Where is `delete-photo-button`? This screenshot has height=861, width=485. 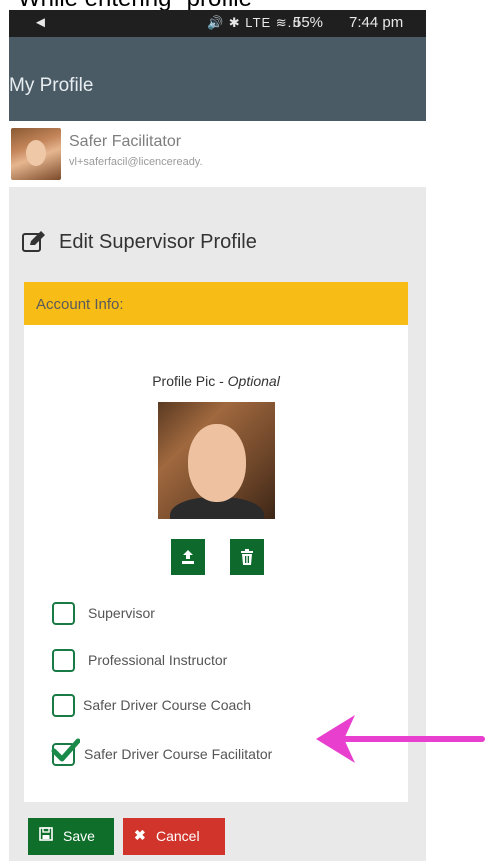 delete-photo-button is located at coordinates (247, 557).